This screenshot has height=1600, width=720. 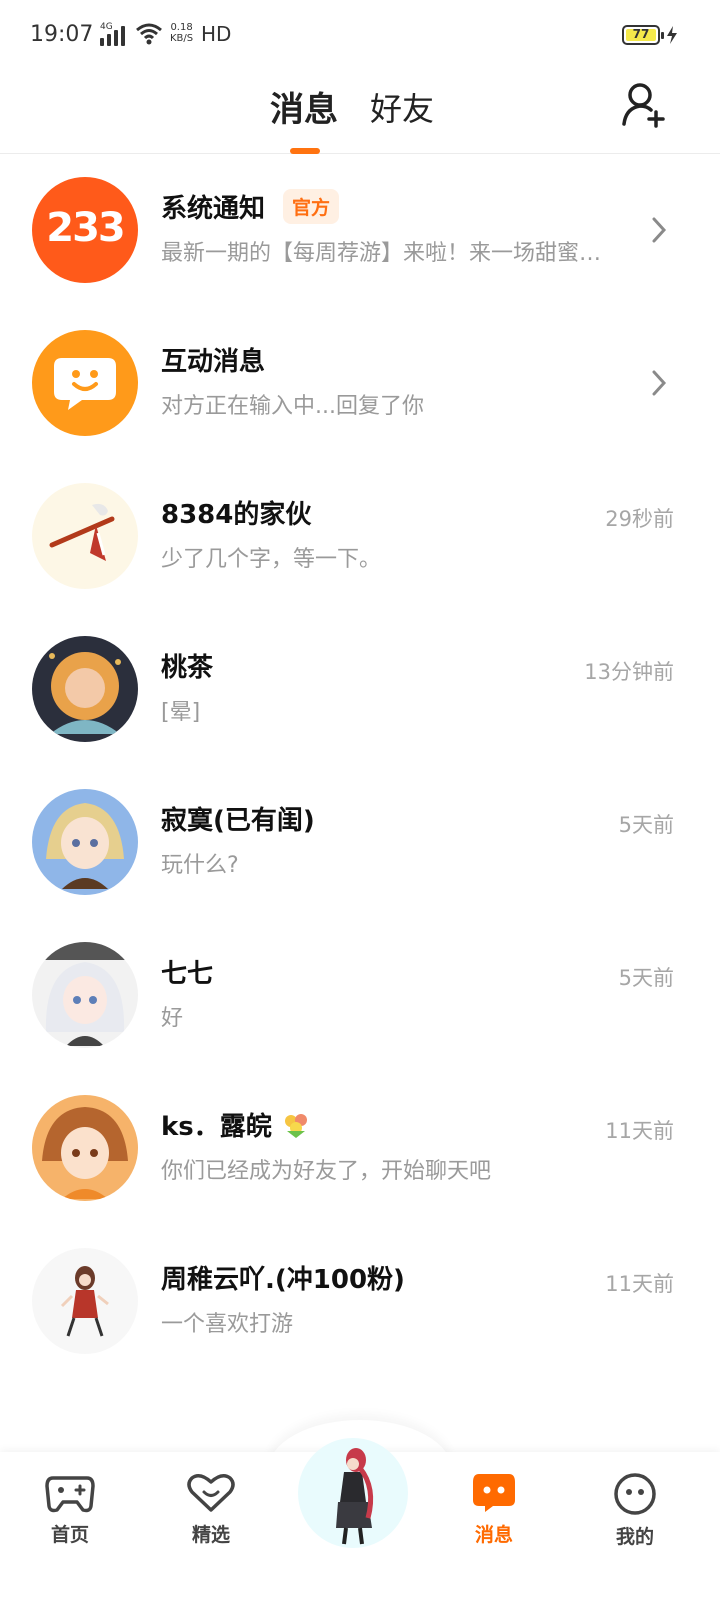 I want to click on chat-bubble-avatar, so click(x=85, y=383).